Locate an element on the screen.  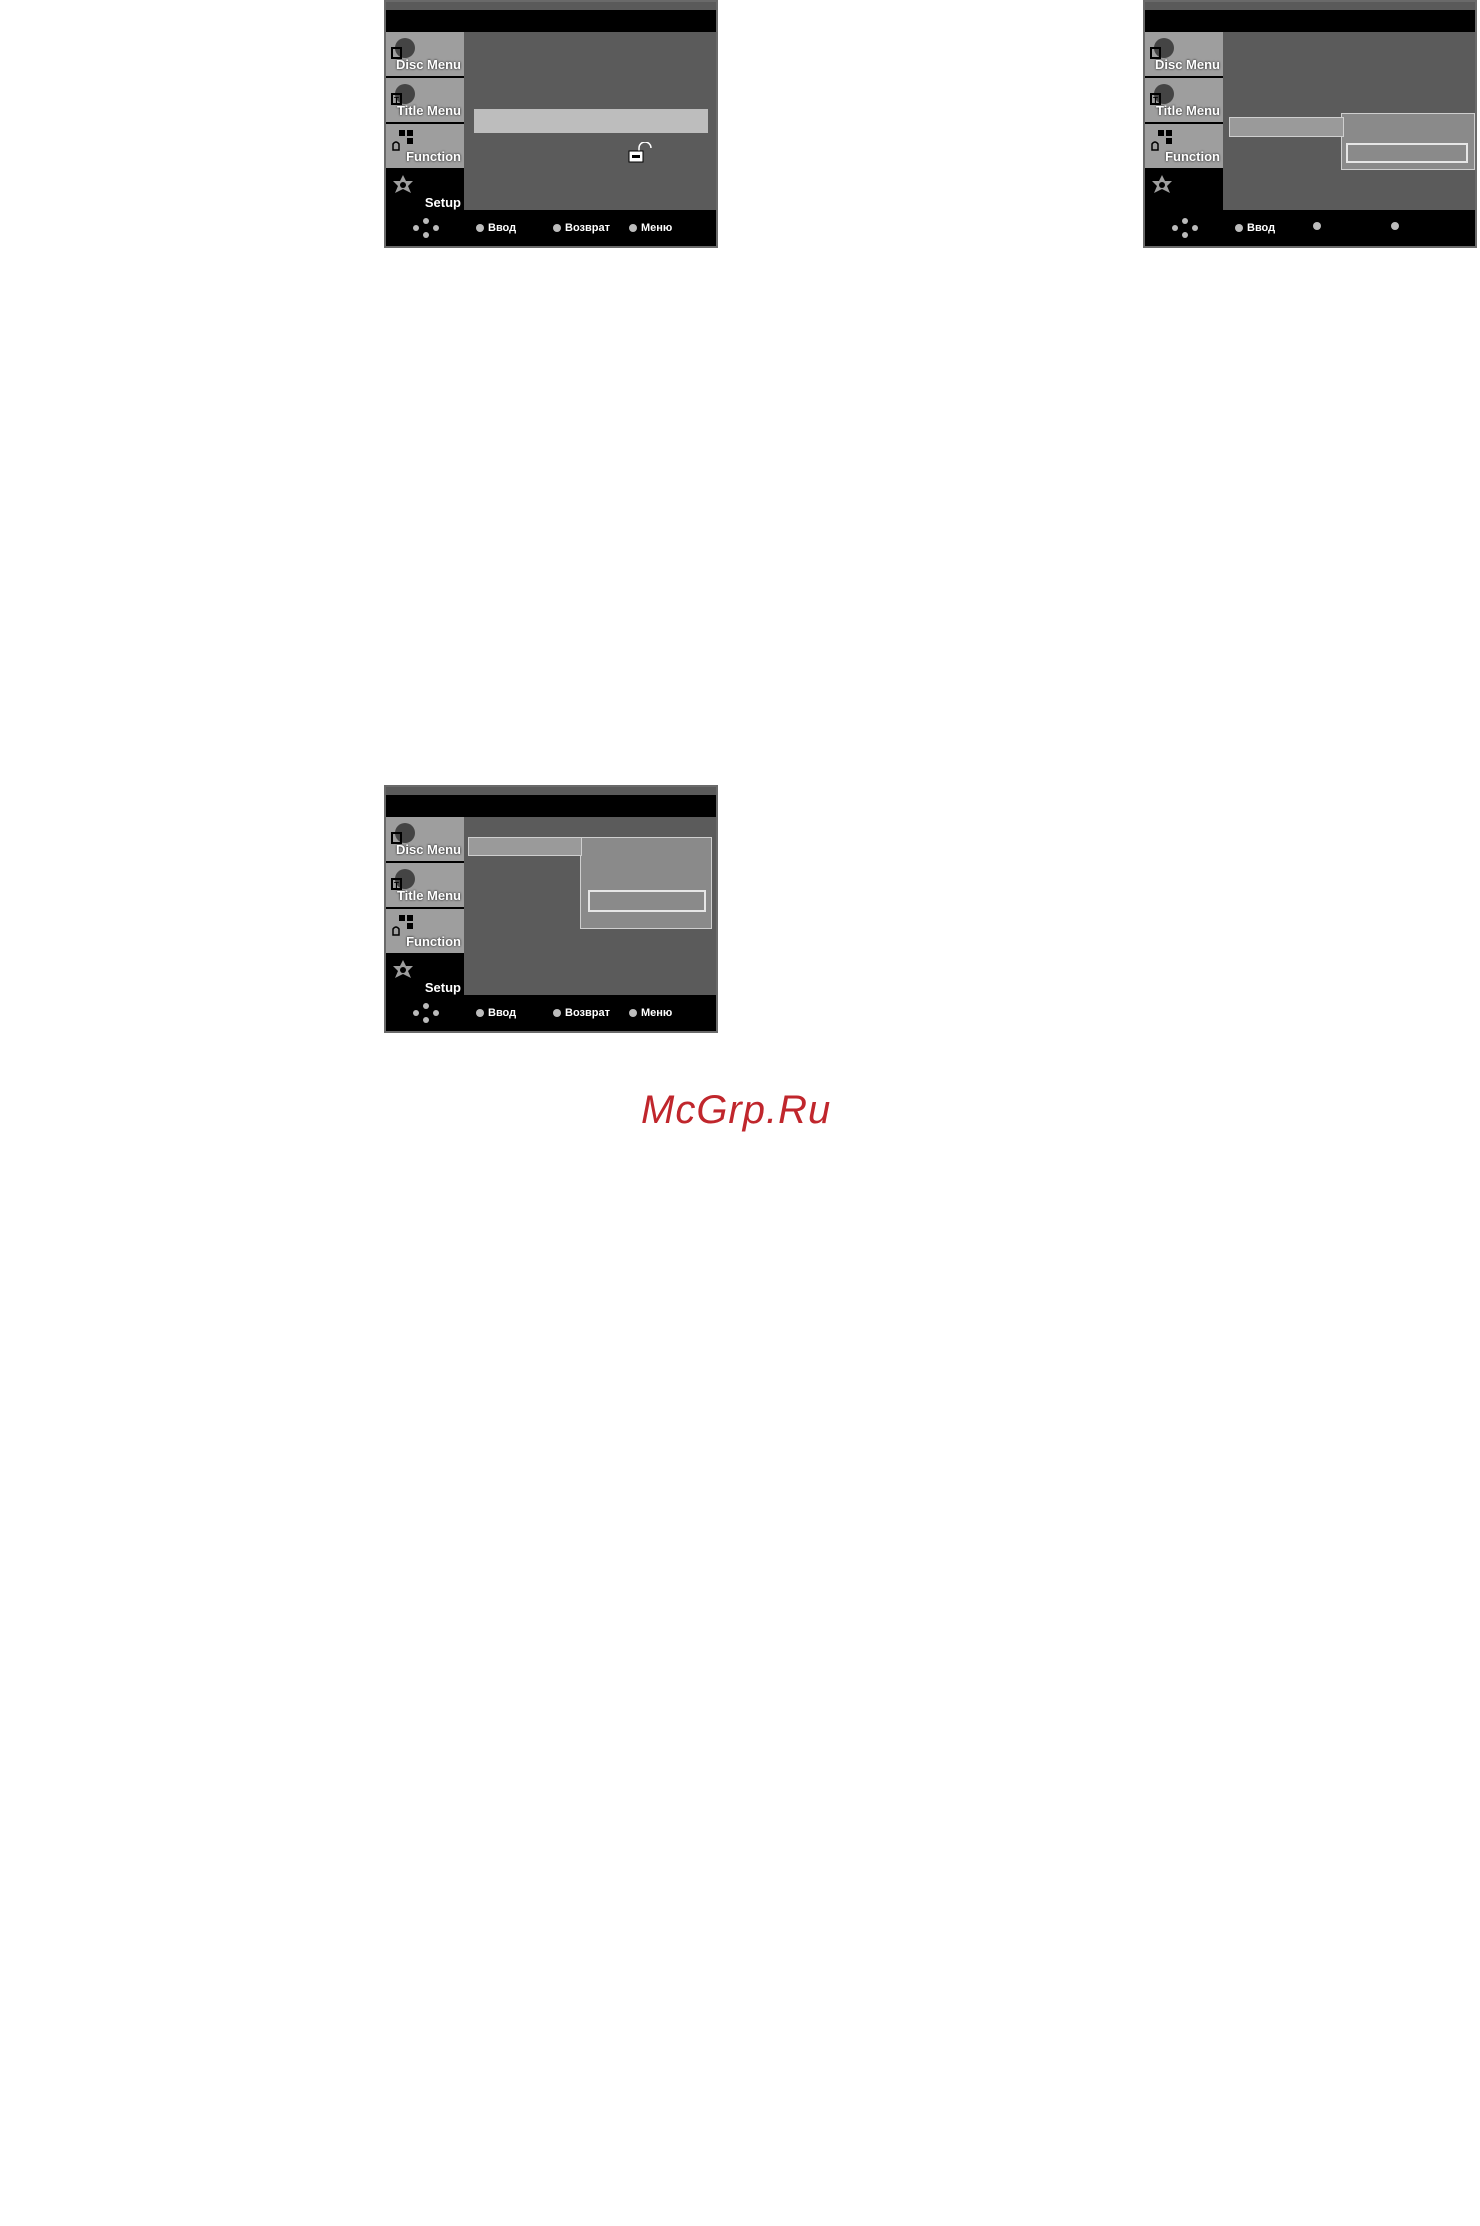
watermark-text: McGrp.Ru is located at coordinates (736, 1110).